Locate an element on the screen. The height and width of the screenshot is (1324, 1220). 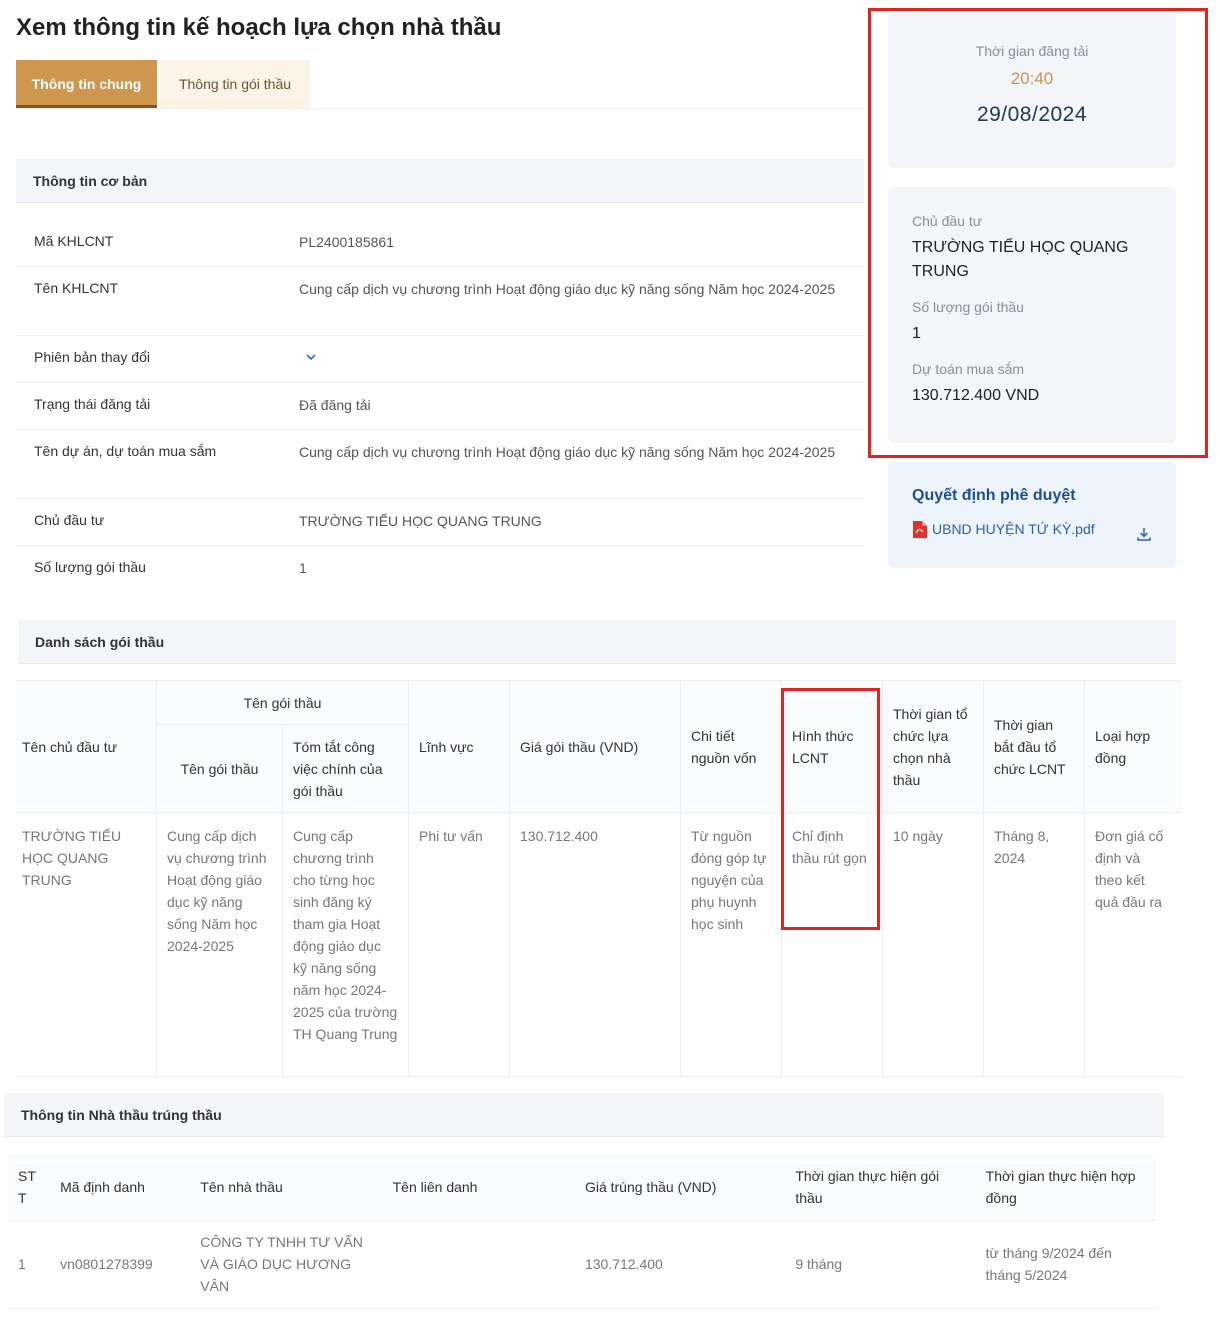
col-stt: STT is located at coordinates (29, 1187).